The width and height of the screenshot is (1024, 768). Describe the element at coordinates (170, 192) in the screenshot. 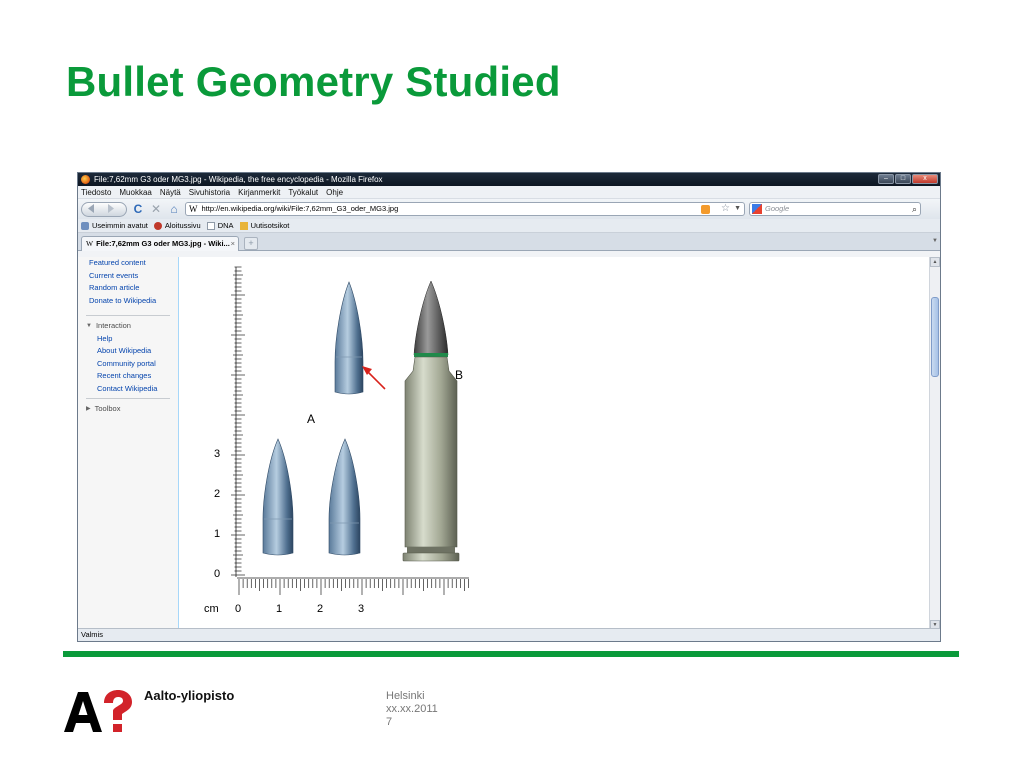

I see `menu-view: Näytä` at that location.